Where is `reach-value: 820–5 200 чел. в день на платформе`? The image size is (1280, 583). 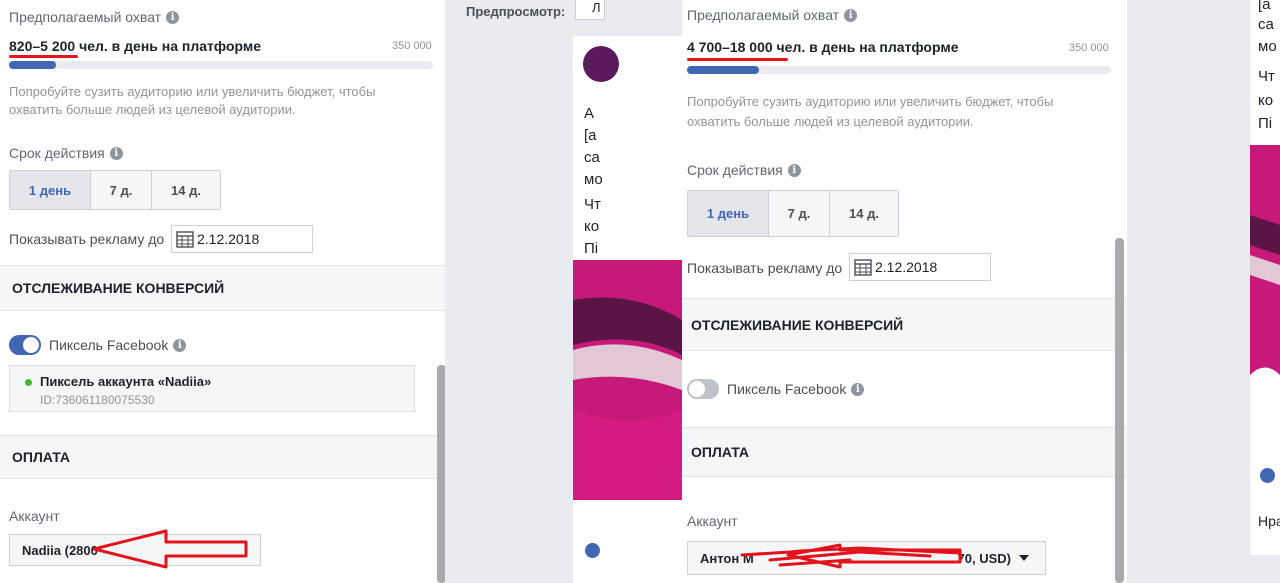 reach-value: 820–5 200 чел. в день на платформе is located at coordinates (135, 46).